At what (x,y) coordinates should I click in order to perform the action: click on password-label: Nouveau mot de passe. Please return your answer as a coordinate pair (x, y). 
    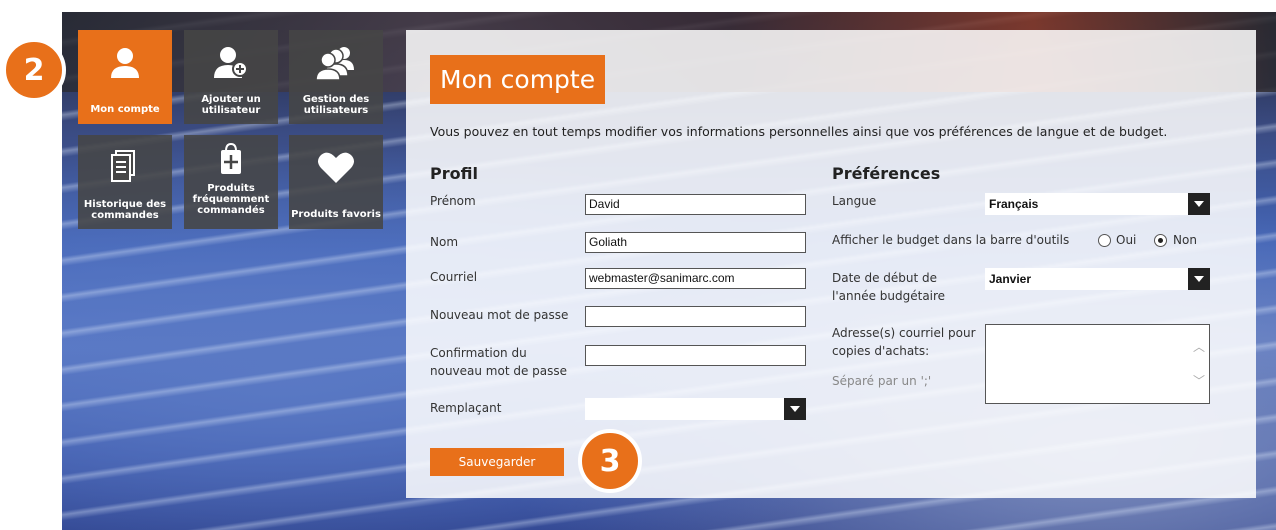
    Looking at the image, I should click on (499, 315).